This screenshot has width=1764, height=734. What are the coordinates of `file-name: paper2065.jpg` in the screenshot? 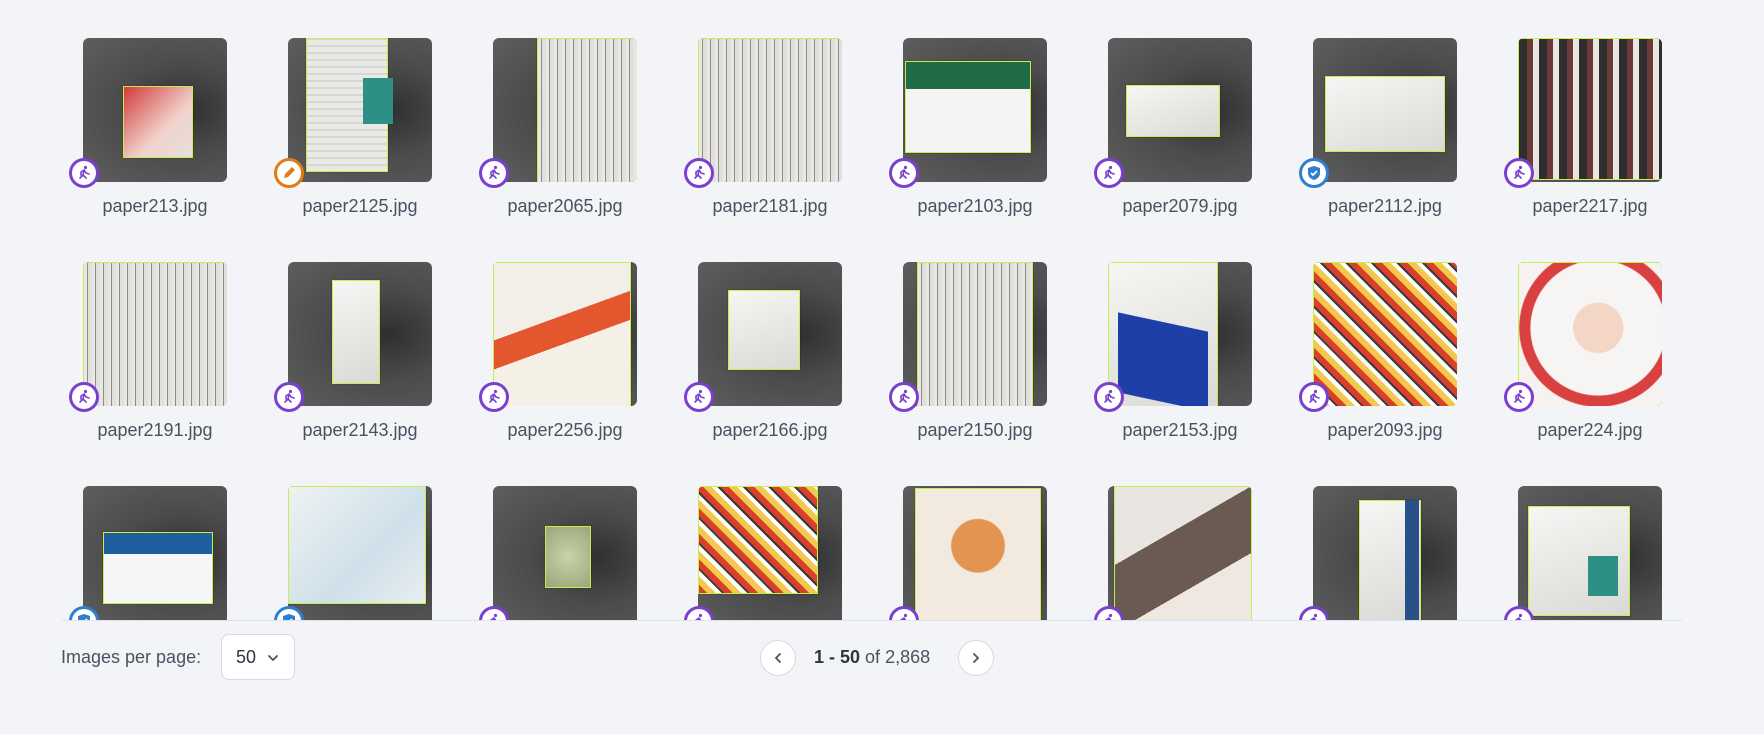 It's located at (565, 206).